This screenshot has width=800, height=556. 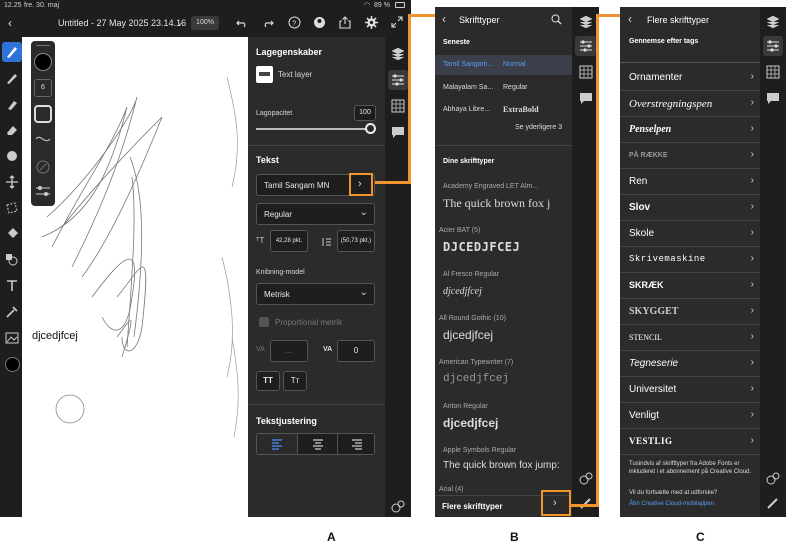 What do you see at coordinates (361, 184) in the screenshot?
I see `font-family-chevron-button: ›` at bounding box center [361, 184].